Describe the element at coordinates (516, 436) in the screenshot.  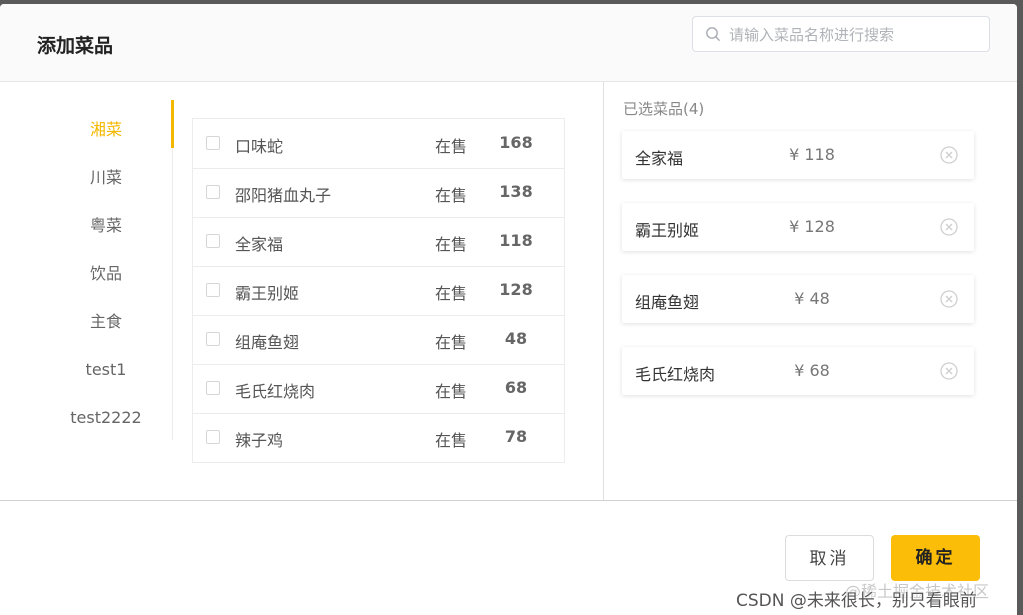
I see `dish-price: 78` at that location.